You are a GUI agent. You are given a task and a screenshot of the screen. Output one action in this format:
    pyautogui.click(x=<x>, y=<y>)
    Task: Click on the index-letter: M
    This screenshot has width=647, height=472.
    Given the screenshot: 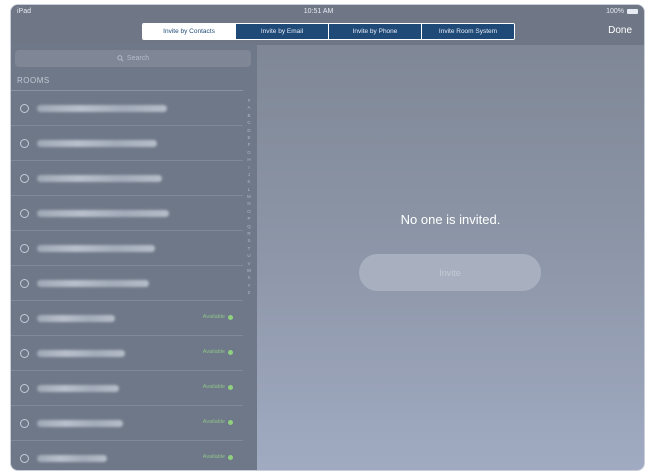 What is the action you would take?
    pyautogui.click(x=249, y=196)
    